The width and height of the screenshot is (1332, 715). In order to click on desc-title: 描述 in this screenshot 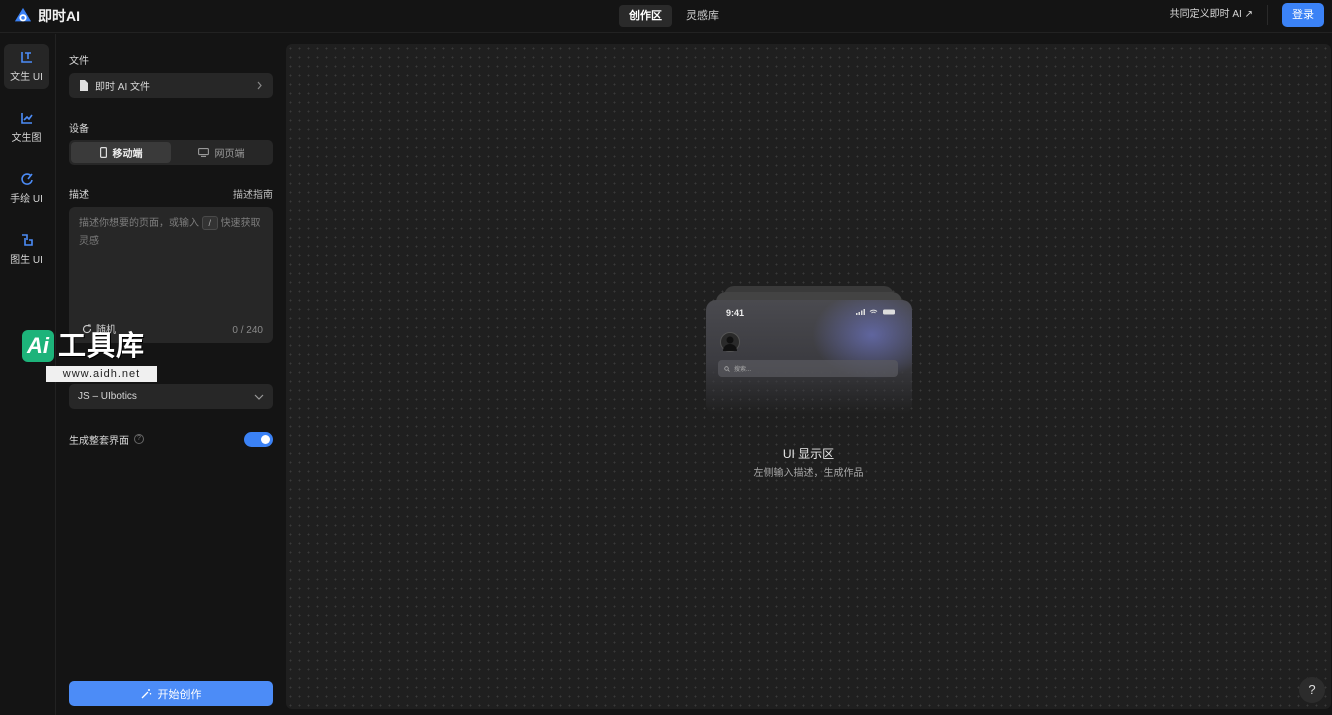, I will do `click(79, 195)`.